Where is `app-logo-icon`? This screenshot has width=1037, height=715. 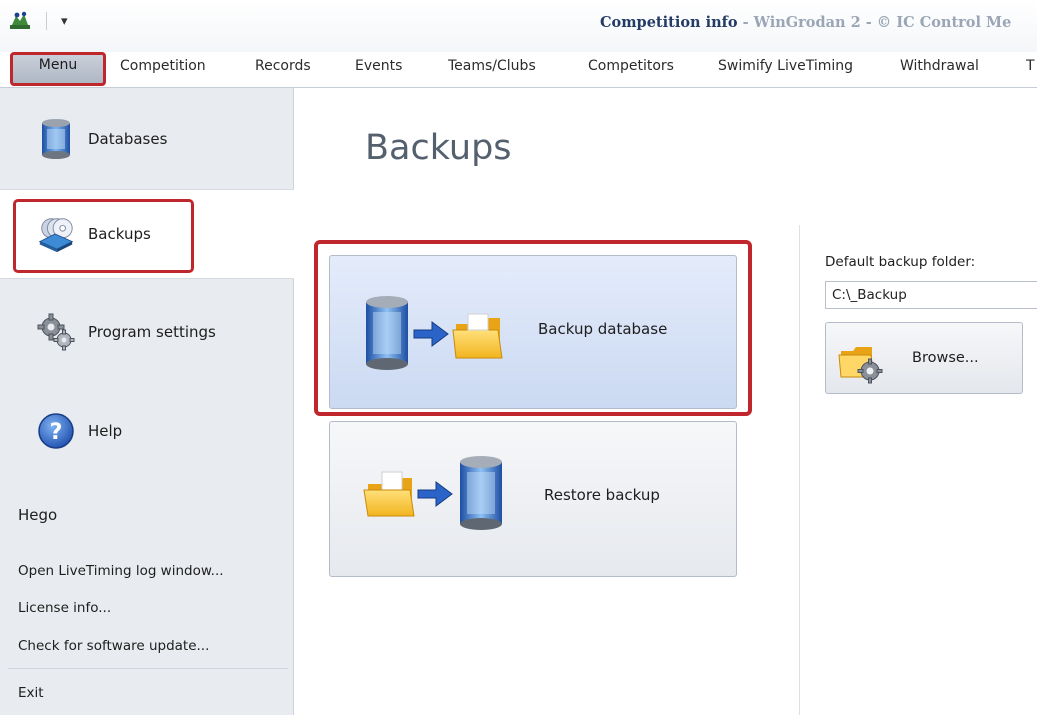
app-logo-icon is located at coordinates (20, 21).